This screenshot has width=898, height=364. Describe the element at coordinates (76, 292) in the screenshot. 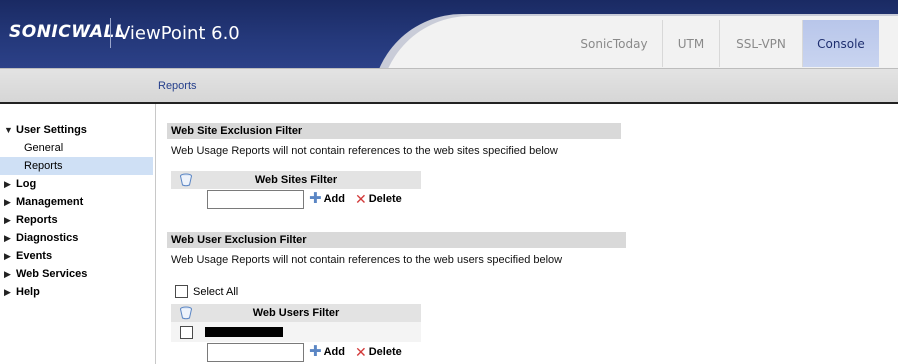

I see `sidebar-item-help: ▶ Help` at that location.